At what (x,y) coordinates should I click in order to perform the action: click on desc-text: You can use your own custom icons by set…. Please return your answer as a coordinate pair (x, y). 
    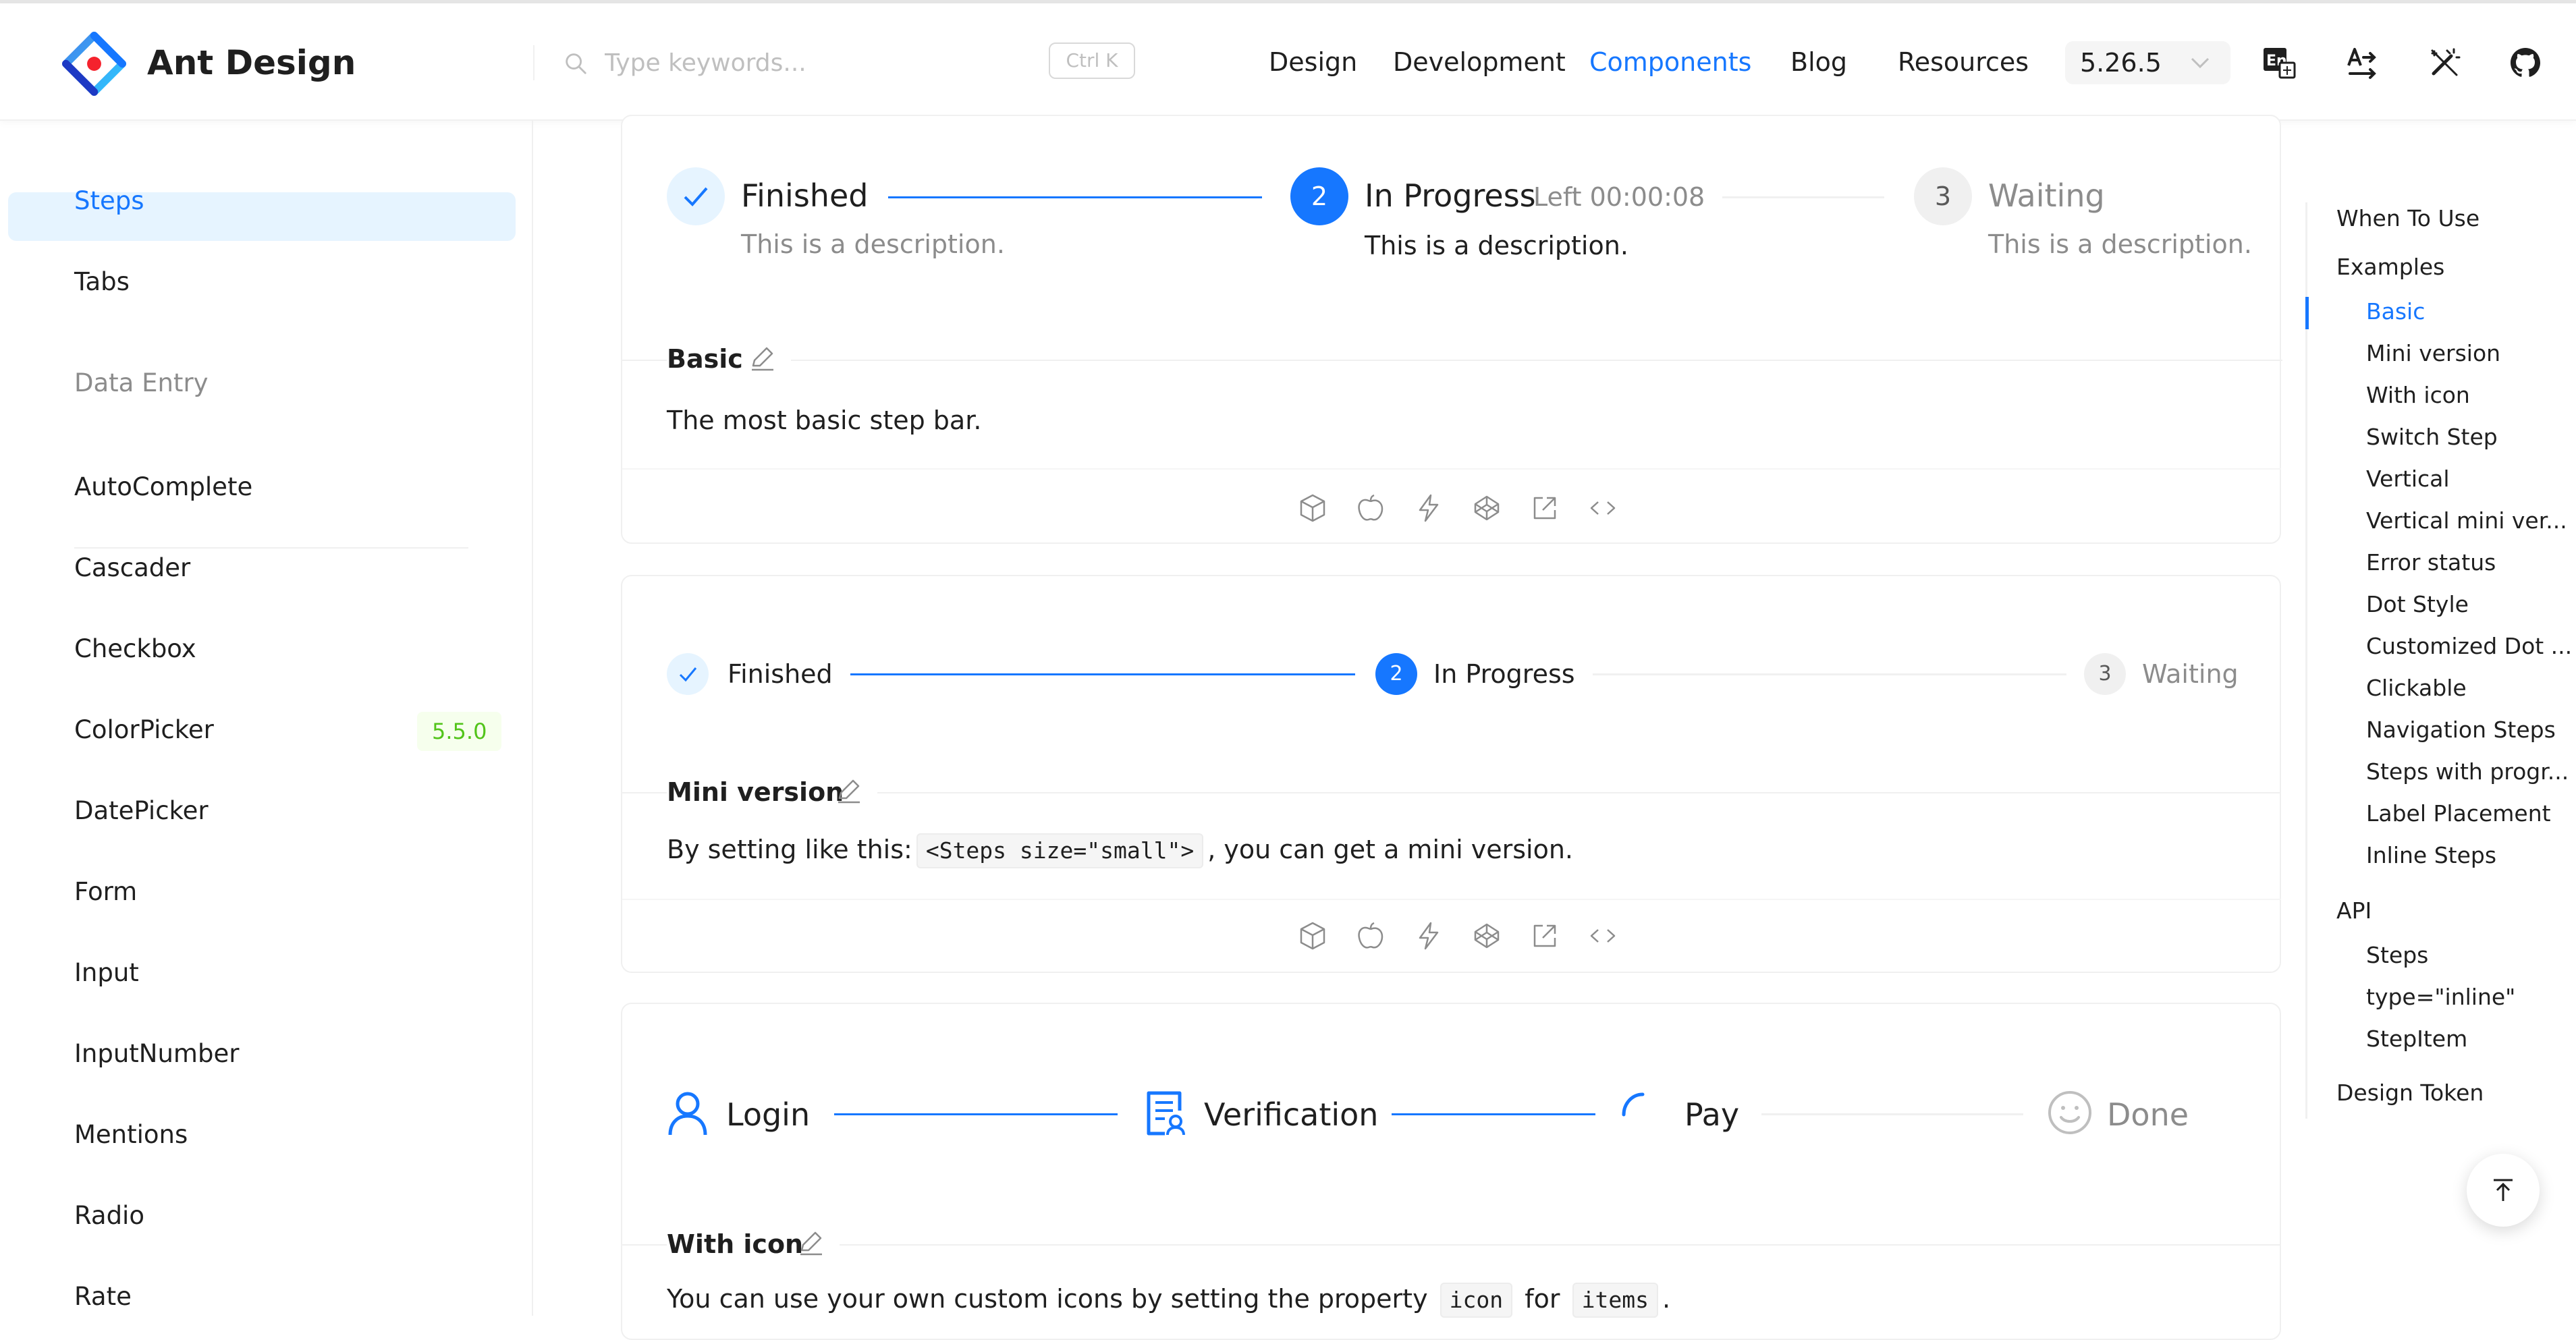
    Looking at the image, I should click on (1047, 1299).